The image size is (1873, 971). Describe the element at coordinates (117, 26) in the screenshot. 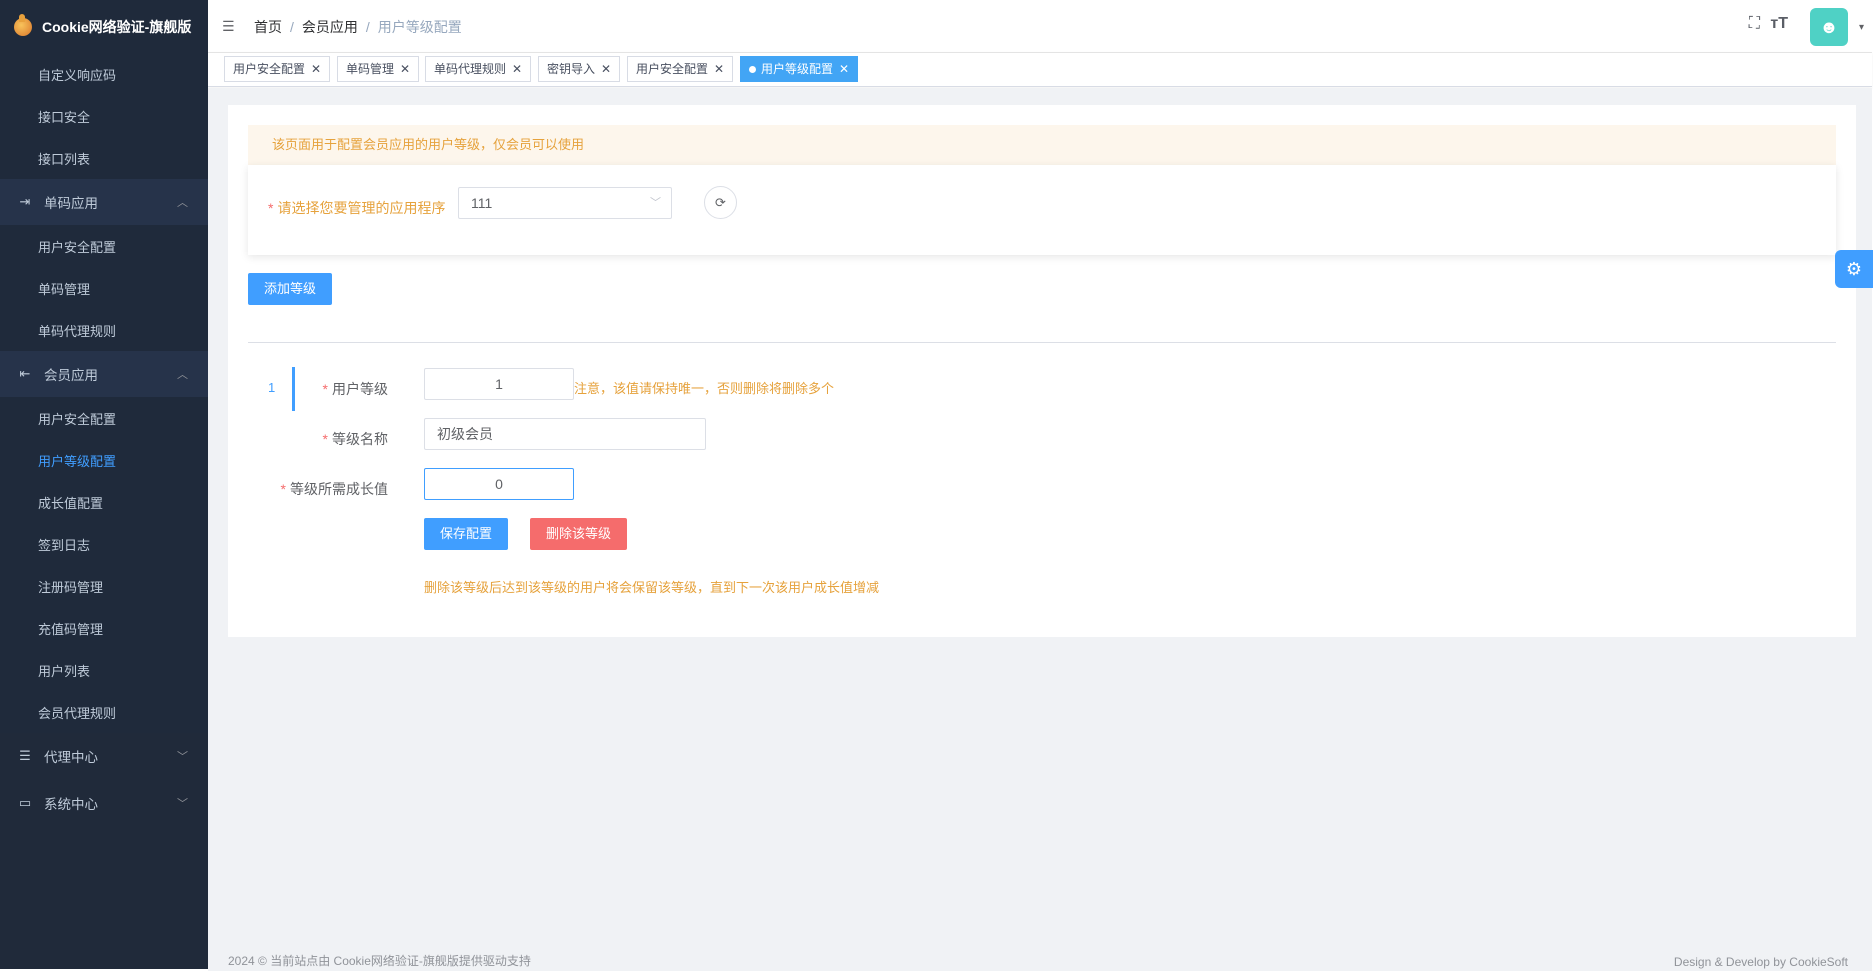

I see `app-title: Cookie网络验证-旗舰版` at that location.